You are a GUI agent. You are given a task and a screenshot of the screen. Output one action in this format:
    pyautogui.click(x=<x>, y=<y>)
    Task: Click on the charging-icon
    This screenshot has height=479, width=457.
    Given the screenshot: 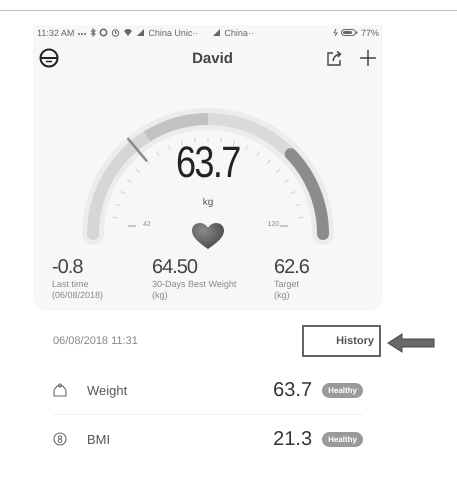 What is the action you would take?
    pyautogui.click(x=335, y=32)
    